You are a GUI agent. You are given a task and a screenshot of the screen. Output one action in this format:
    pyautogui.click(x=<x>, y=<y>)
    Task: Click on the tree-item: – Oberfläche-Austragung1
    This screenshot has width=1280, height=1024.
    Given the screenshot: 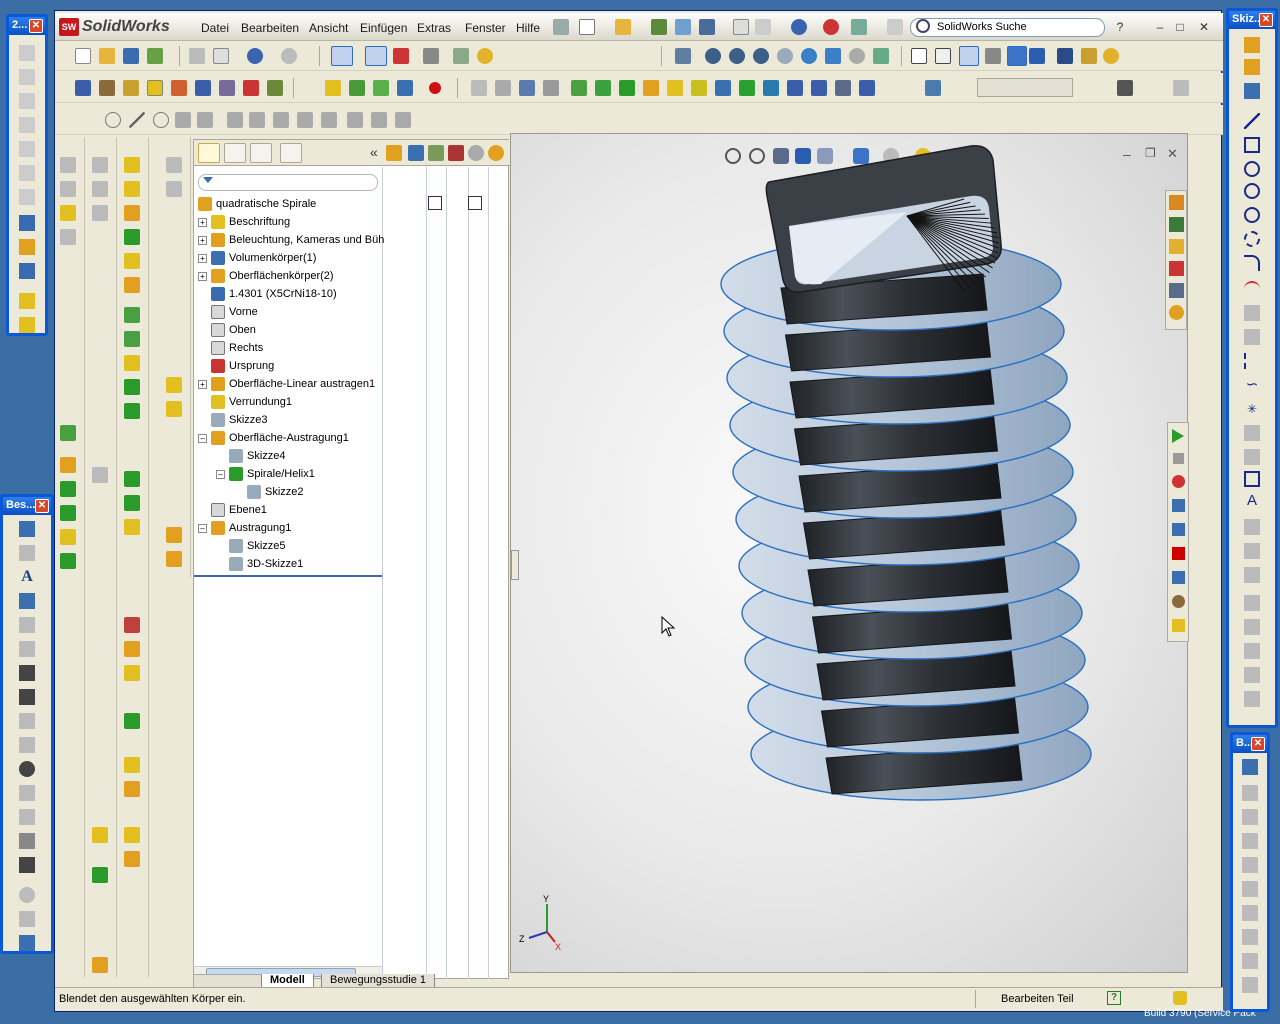 What is the action you would take?
    pyautogui.click(x=273, y=438)
    